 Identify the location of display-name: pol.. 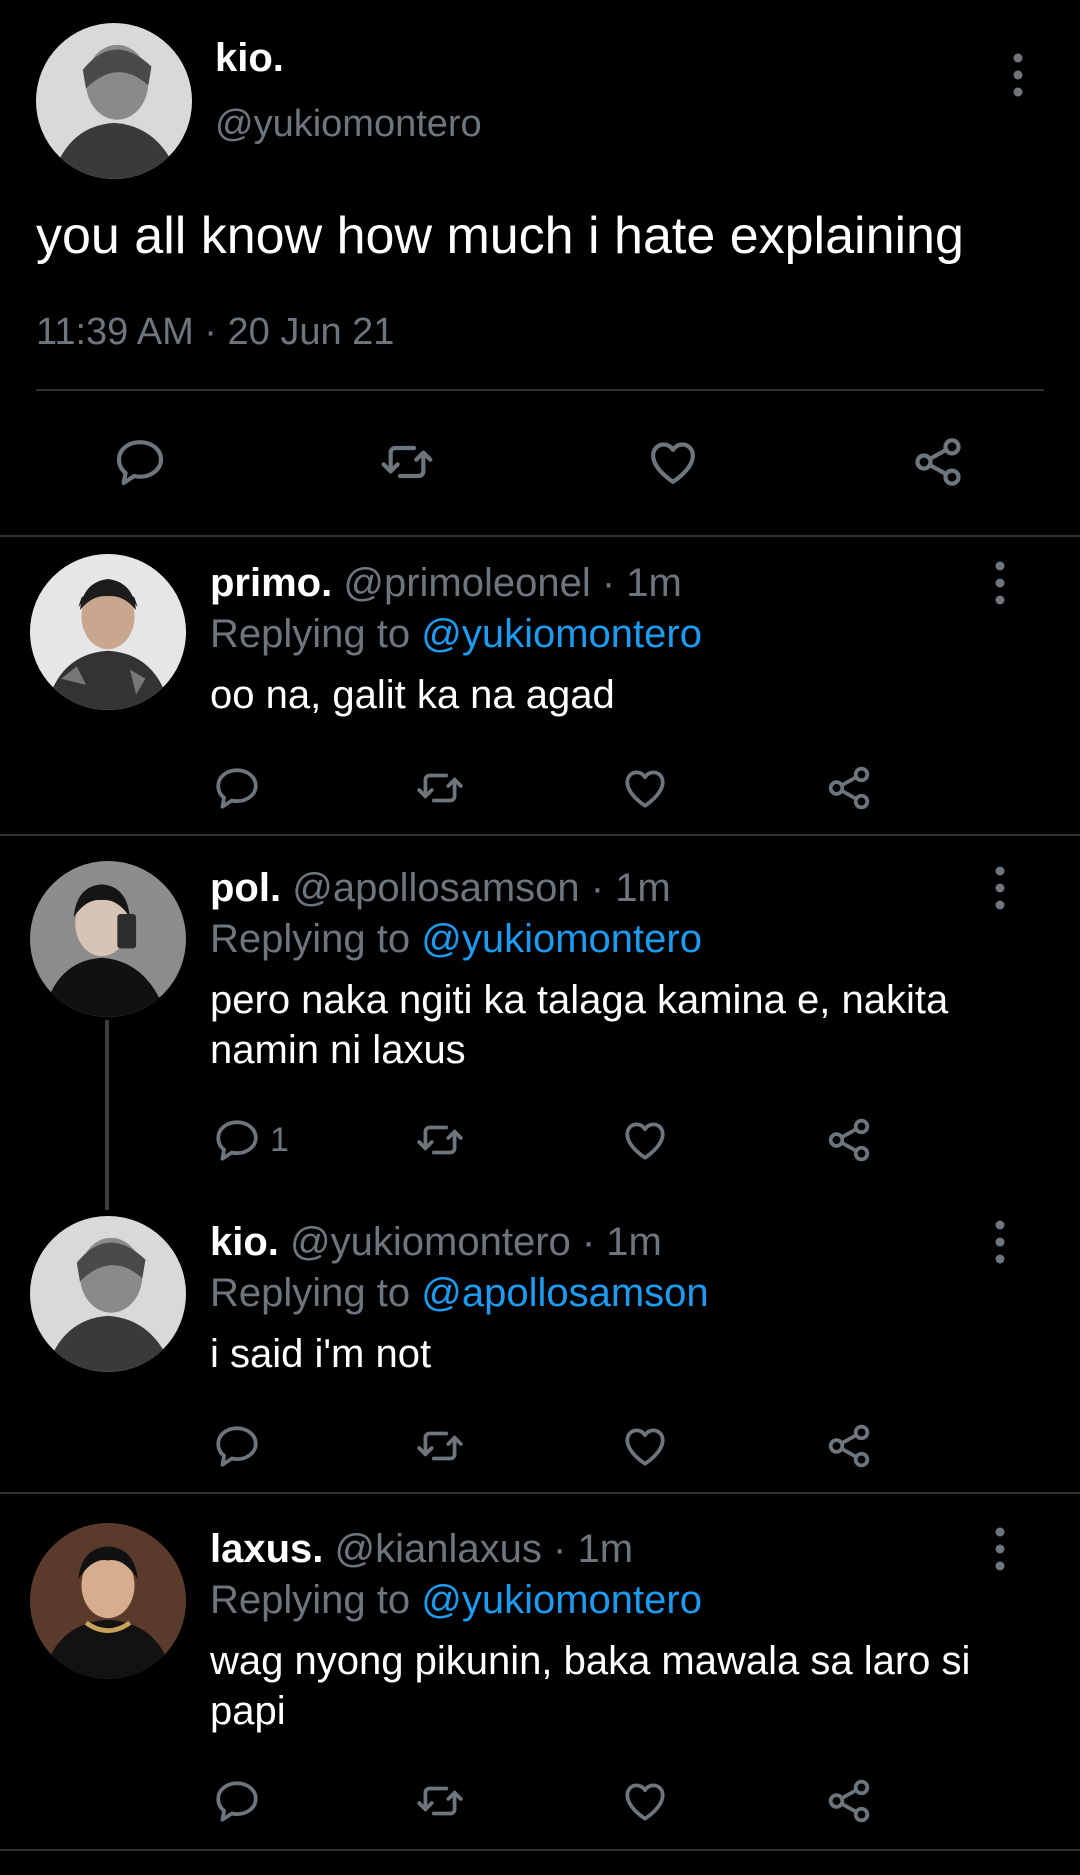
(245, 888).